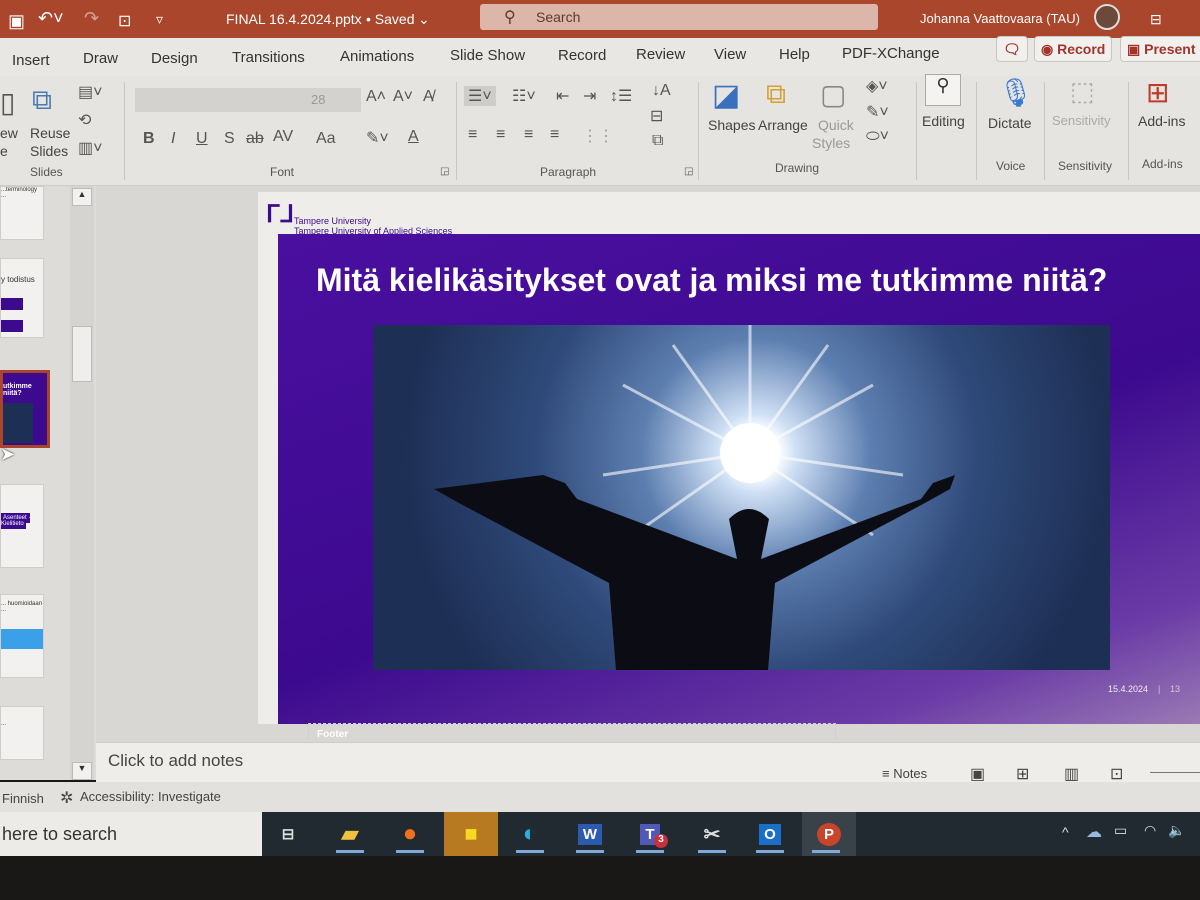  I want to click on new-slide-label-2: e, so click(4, 151).